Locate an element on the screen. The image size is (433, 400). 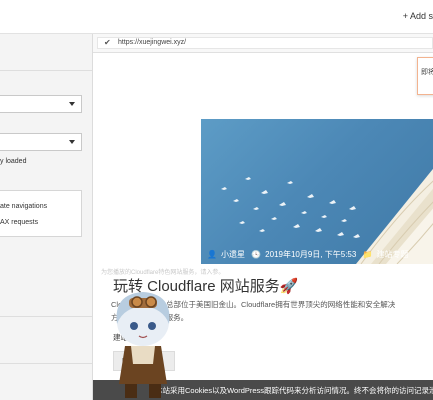
address-bar: ✔ https://xuejingwei.xyz/ is located at coordinates (263, 43).